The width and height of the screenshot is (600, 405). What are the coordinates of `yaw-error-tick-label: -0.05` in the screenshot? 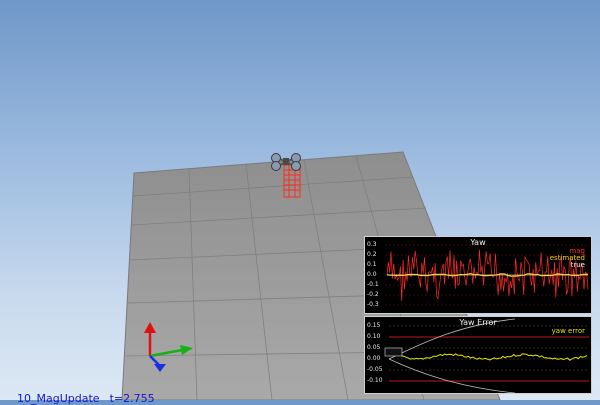 It's located at (375, 369).